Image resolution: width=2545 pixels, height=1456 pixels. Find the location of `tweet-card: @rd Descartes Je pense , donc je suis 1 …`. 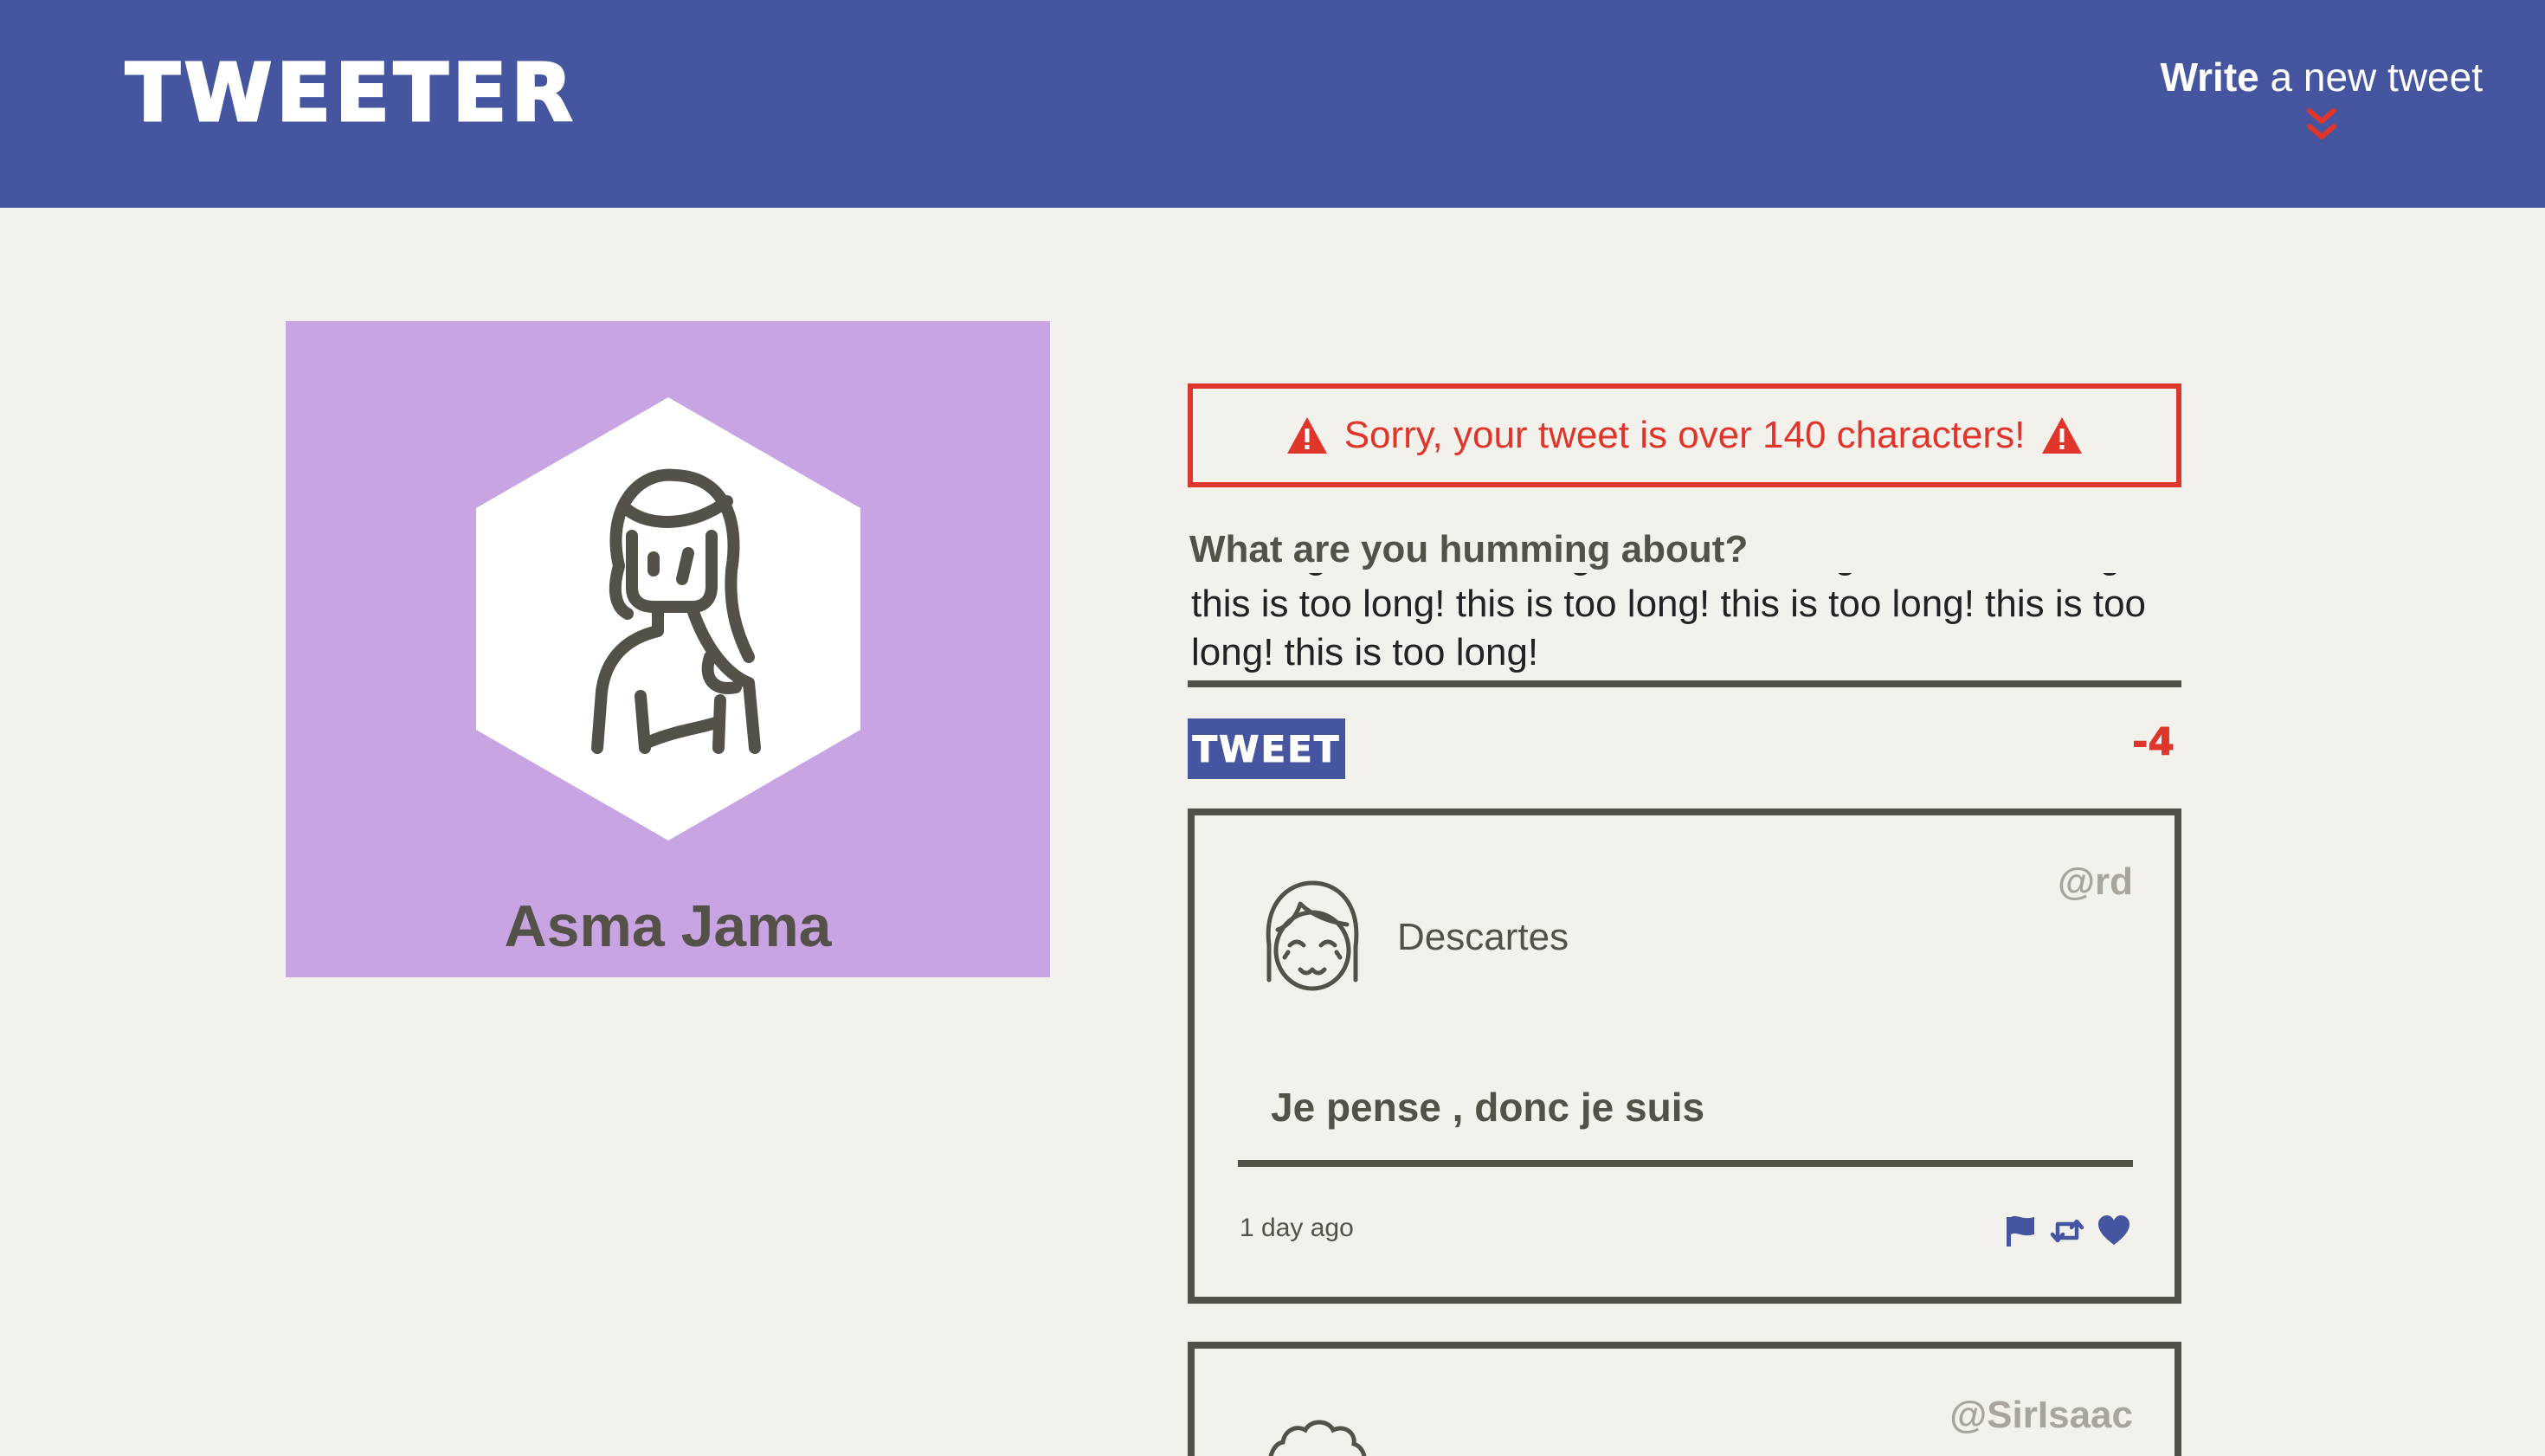

tweet-card: @rd Descartes Je pense , donc je suis 1 … is located at coordinates (1685, 1056).